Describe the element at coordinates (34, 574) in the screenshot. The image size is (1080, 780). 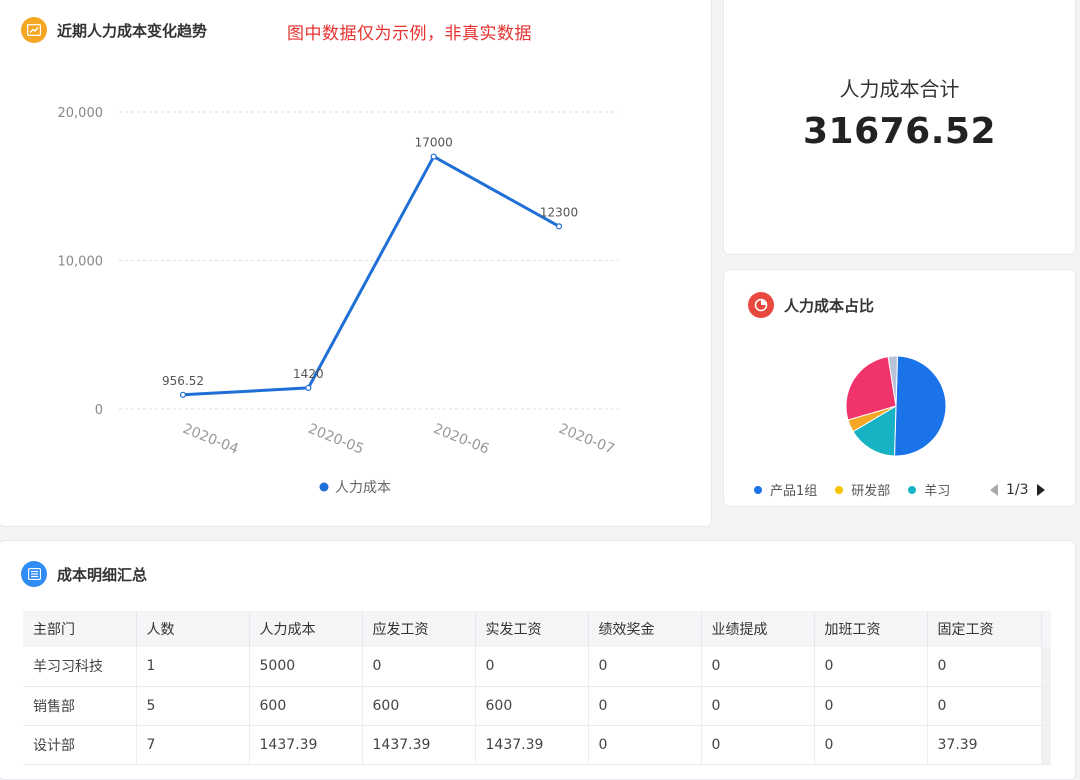
I see `list-icon` at that location.